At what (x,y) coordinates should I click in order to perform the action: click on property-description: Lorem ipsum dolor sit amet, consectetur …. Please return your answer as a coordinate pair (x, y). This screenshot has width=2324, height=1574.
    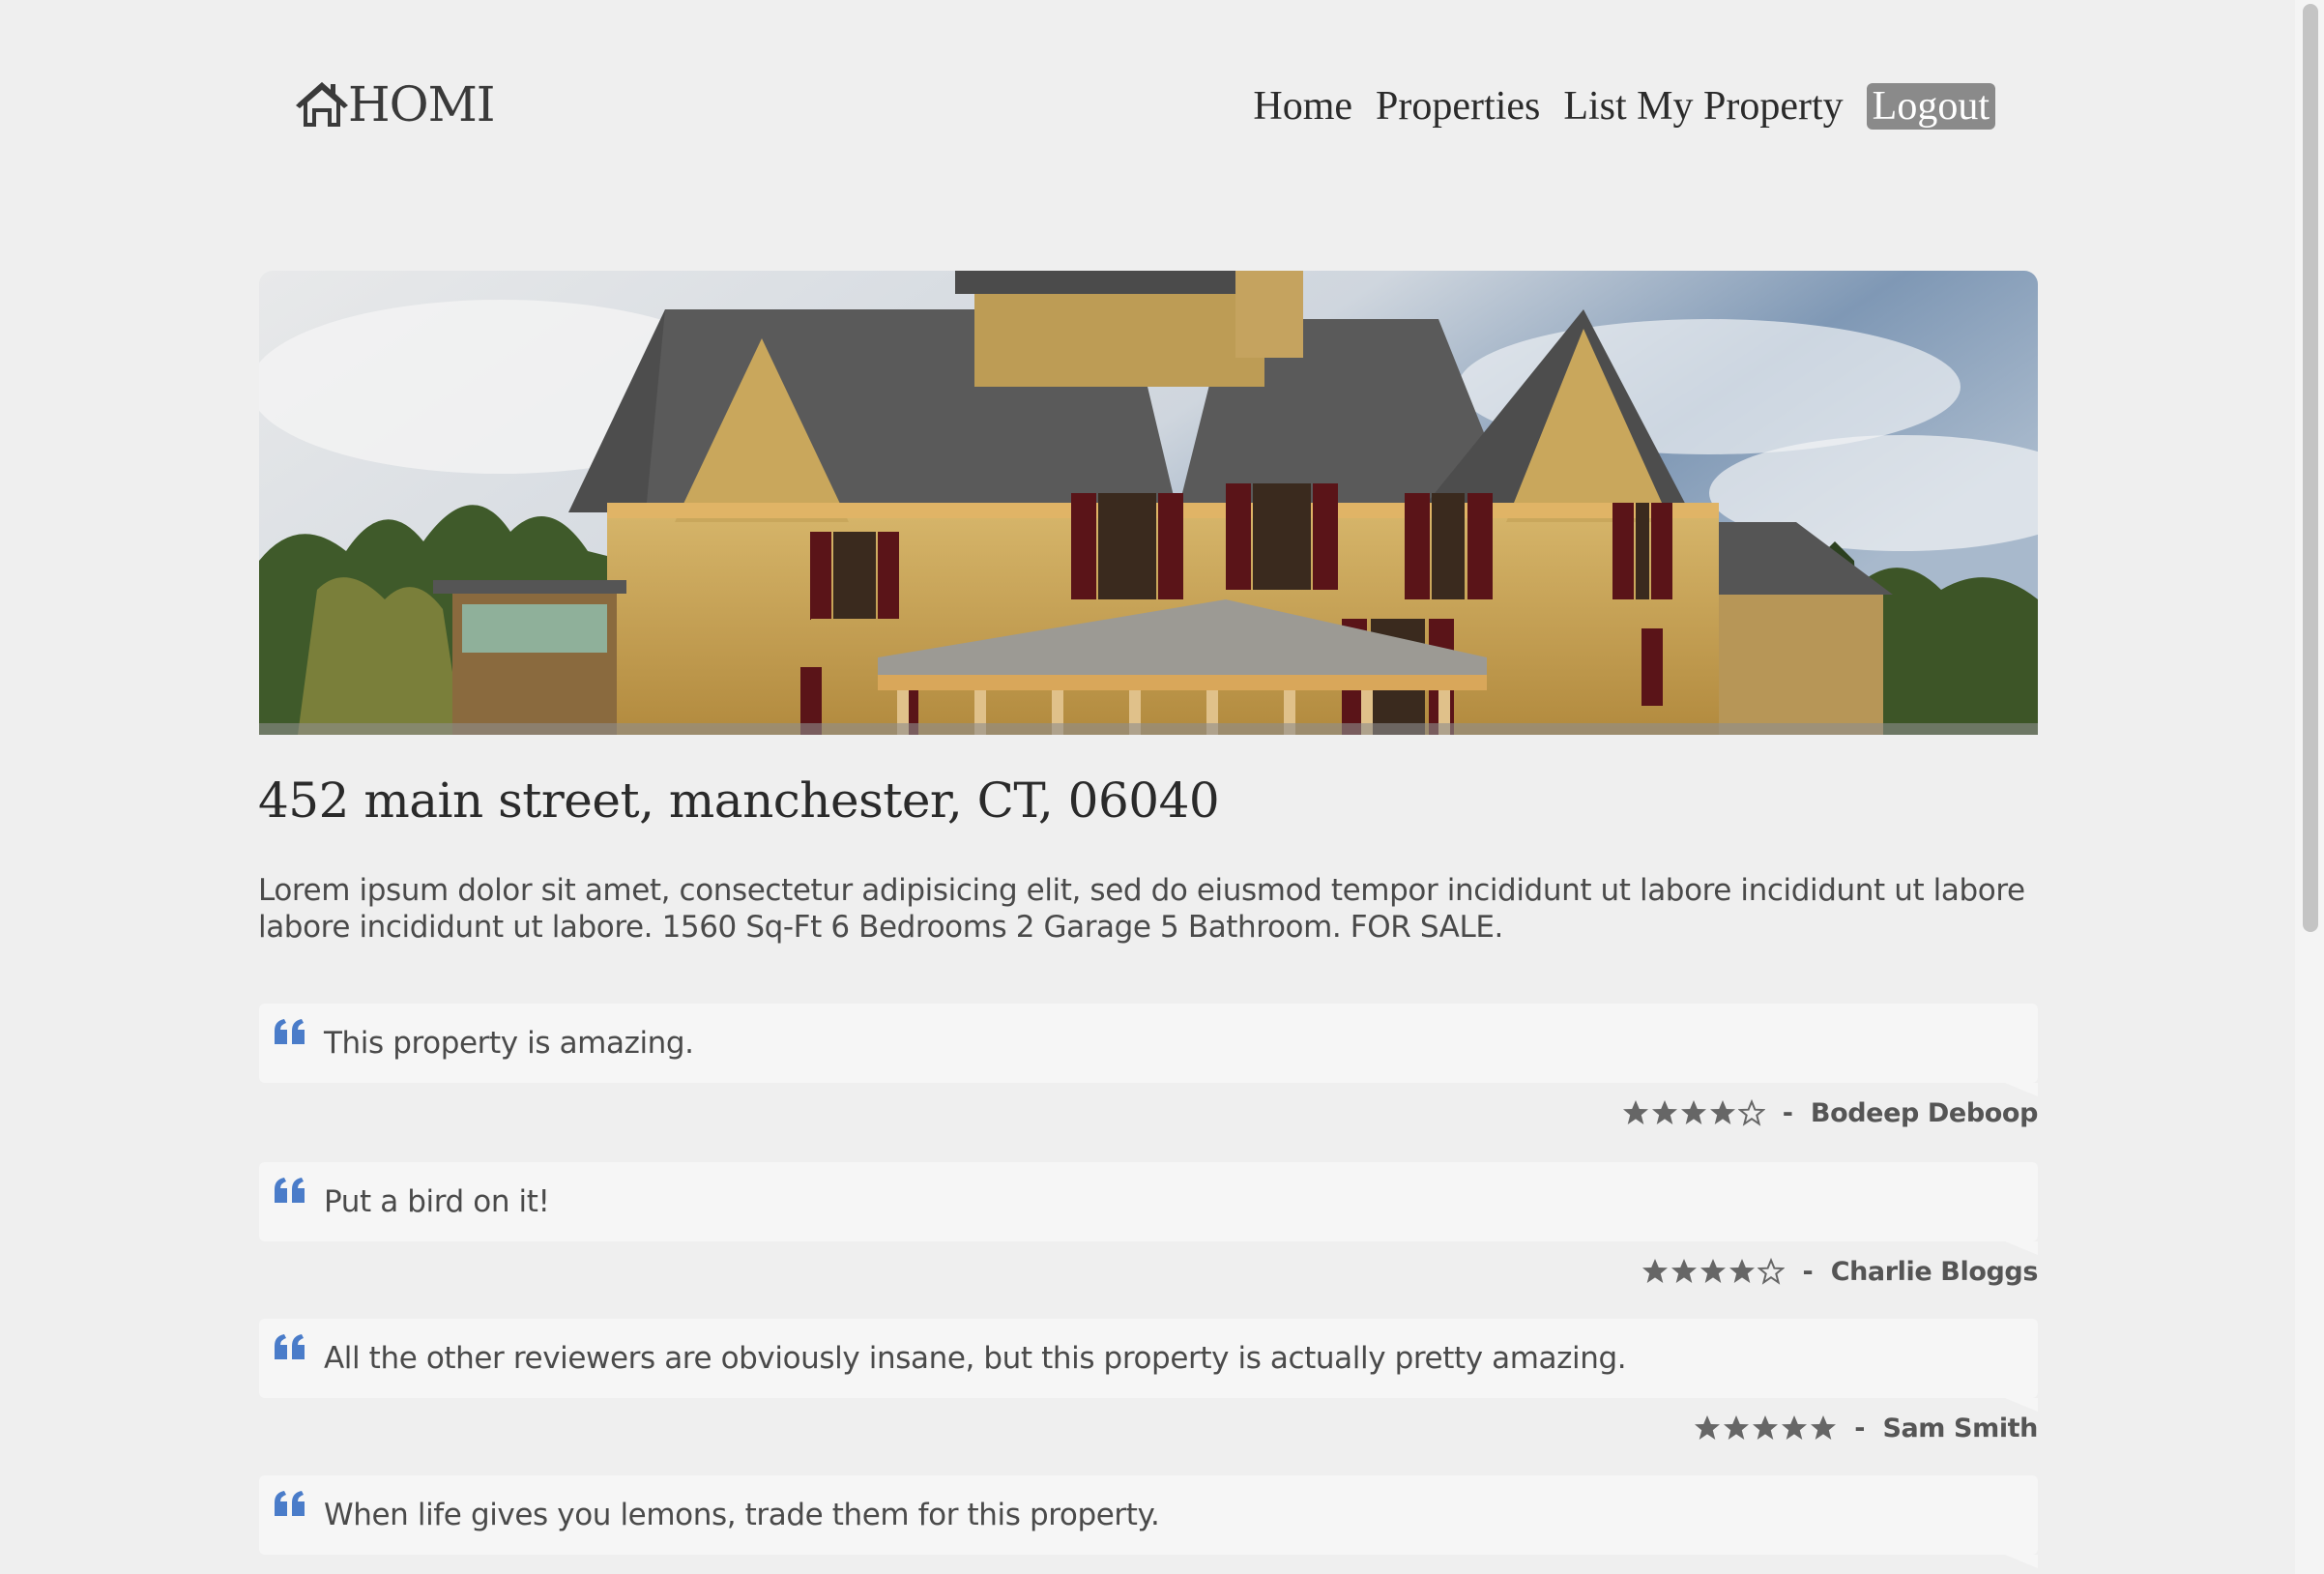
    Looking at the image, I should click on (1141, 909).